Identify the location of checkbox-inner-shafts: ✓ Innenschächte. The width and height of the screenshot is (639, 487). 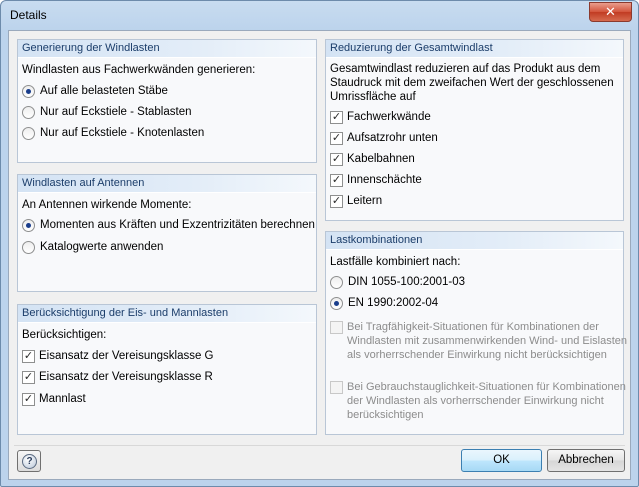
(376, 180).